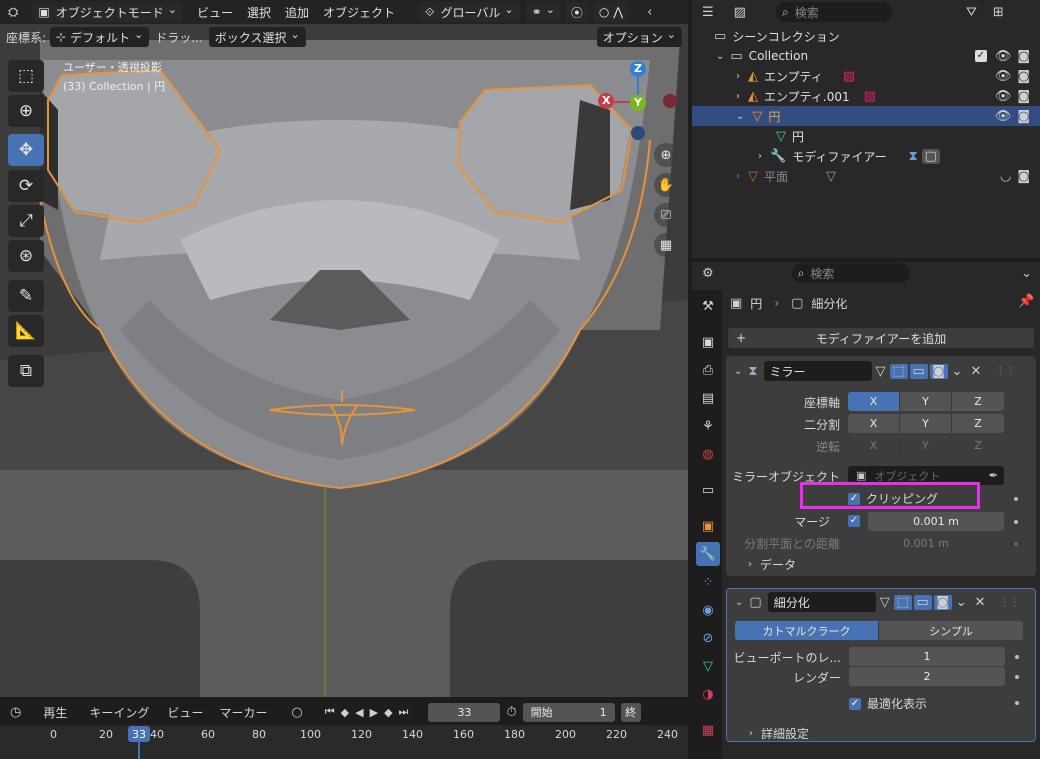 The width and height of the screenshot is (1040, 759). I want to click on bisect-x-toggle: X, so click(874, 423).